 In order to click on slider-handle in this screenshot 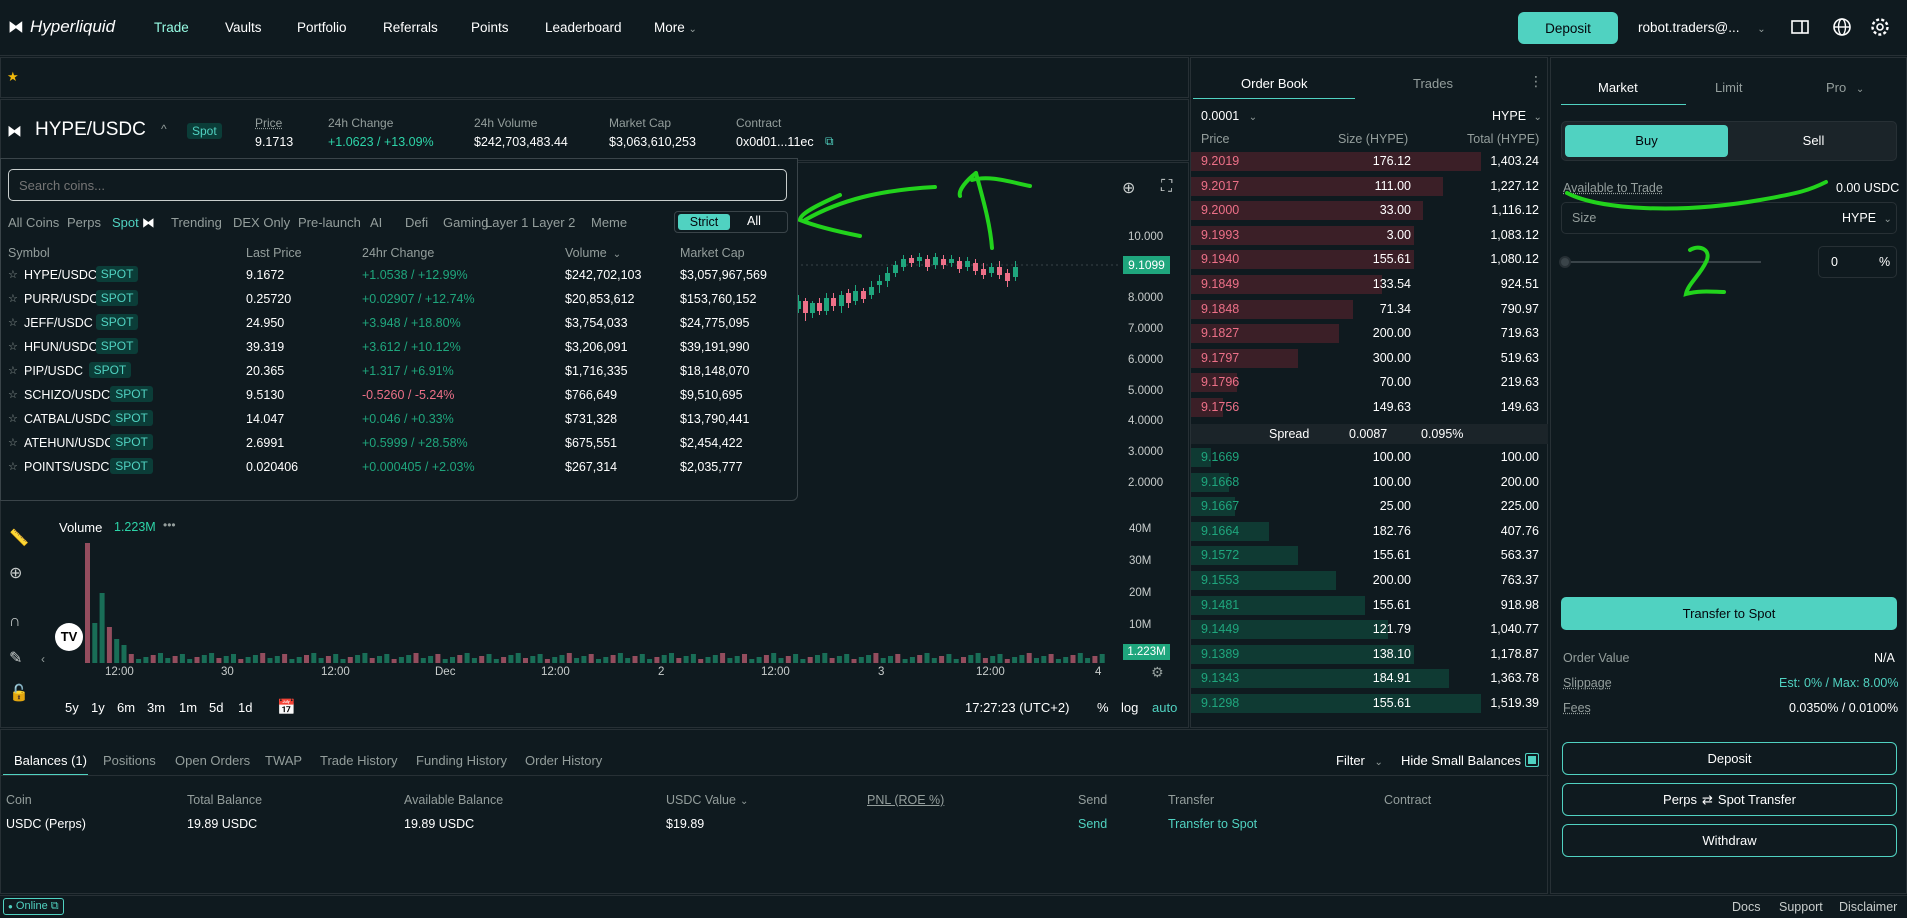, I will do `click(1565, 262)`.